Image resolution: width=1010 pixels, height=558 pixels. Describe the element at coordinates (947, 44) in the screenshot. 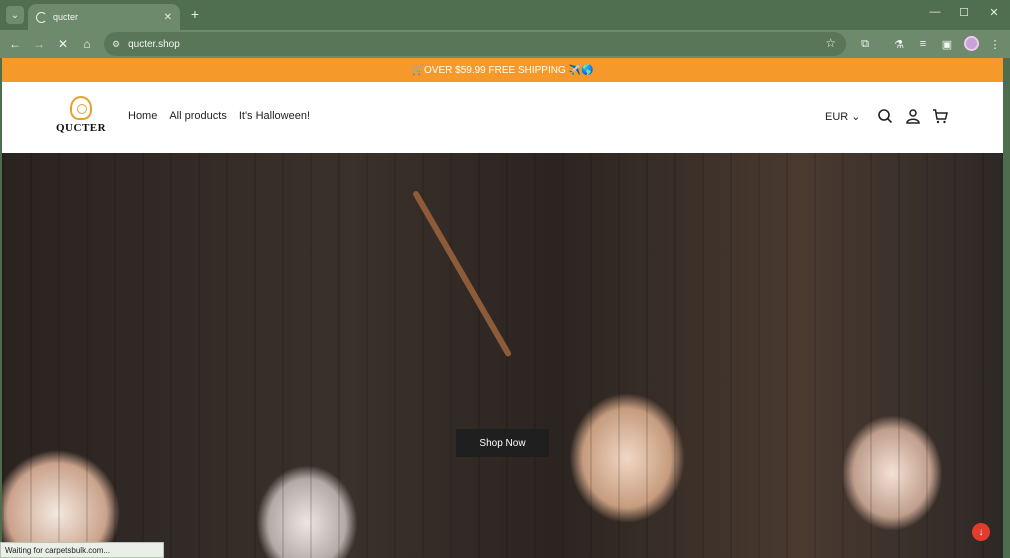

I see `side-panel-icon: ▣` at that location.